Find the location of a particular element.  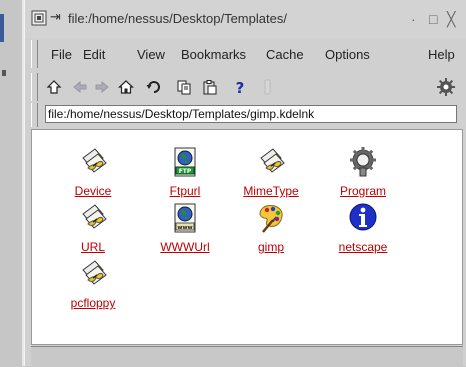

mimetype-link-icon is located at coordinates (272, 160).